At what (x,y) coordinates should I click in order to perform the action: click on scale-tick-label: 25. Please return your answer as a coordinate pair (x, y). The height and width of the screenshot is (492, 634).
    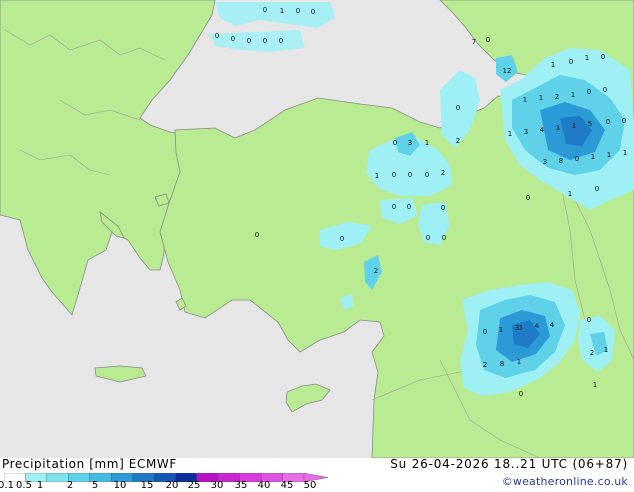
    Looking at the image, I should click on (194, 485).